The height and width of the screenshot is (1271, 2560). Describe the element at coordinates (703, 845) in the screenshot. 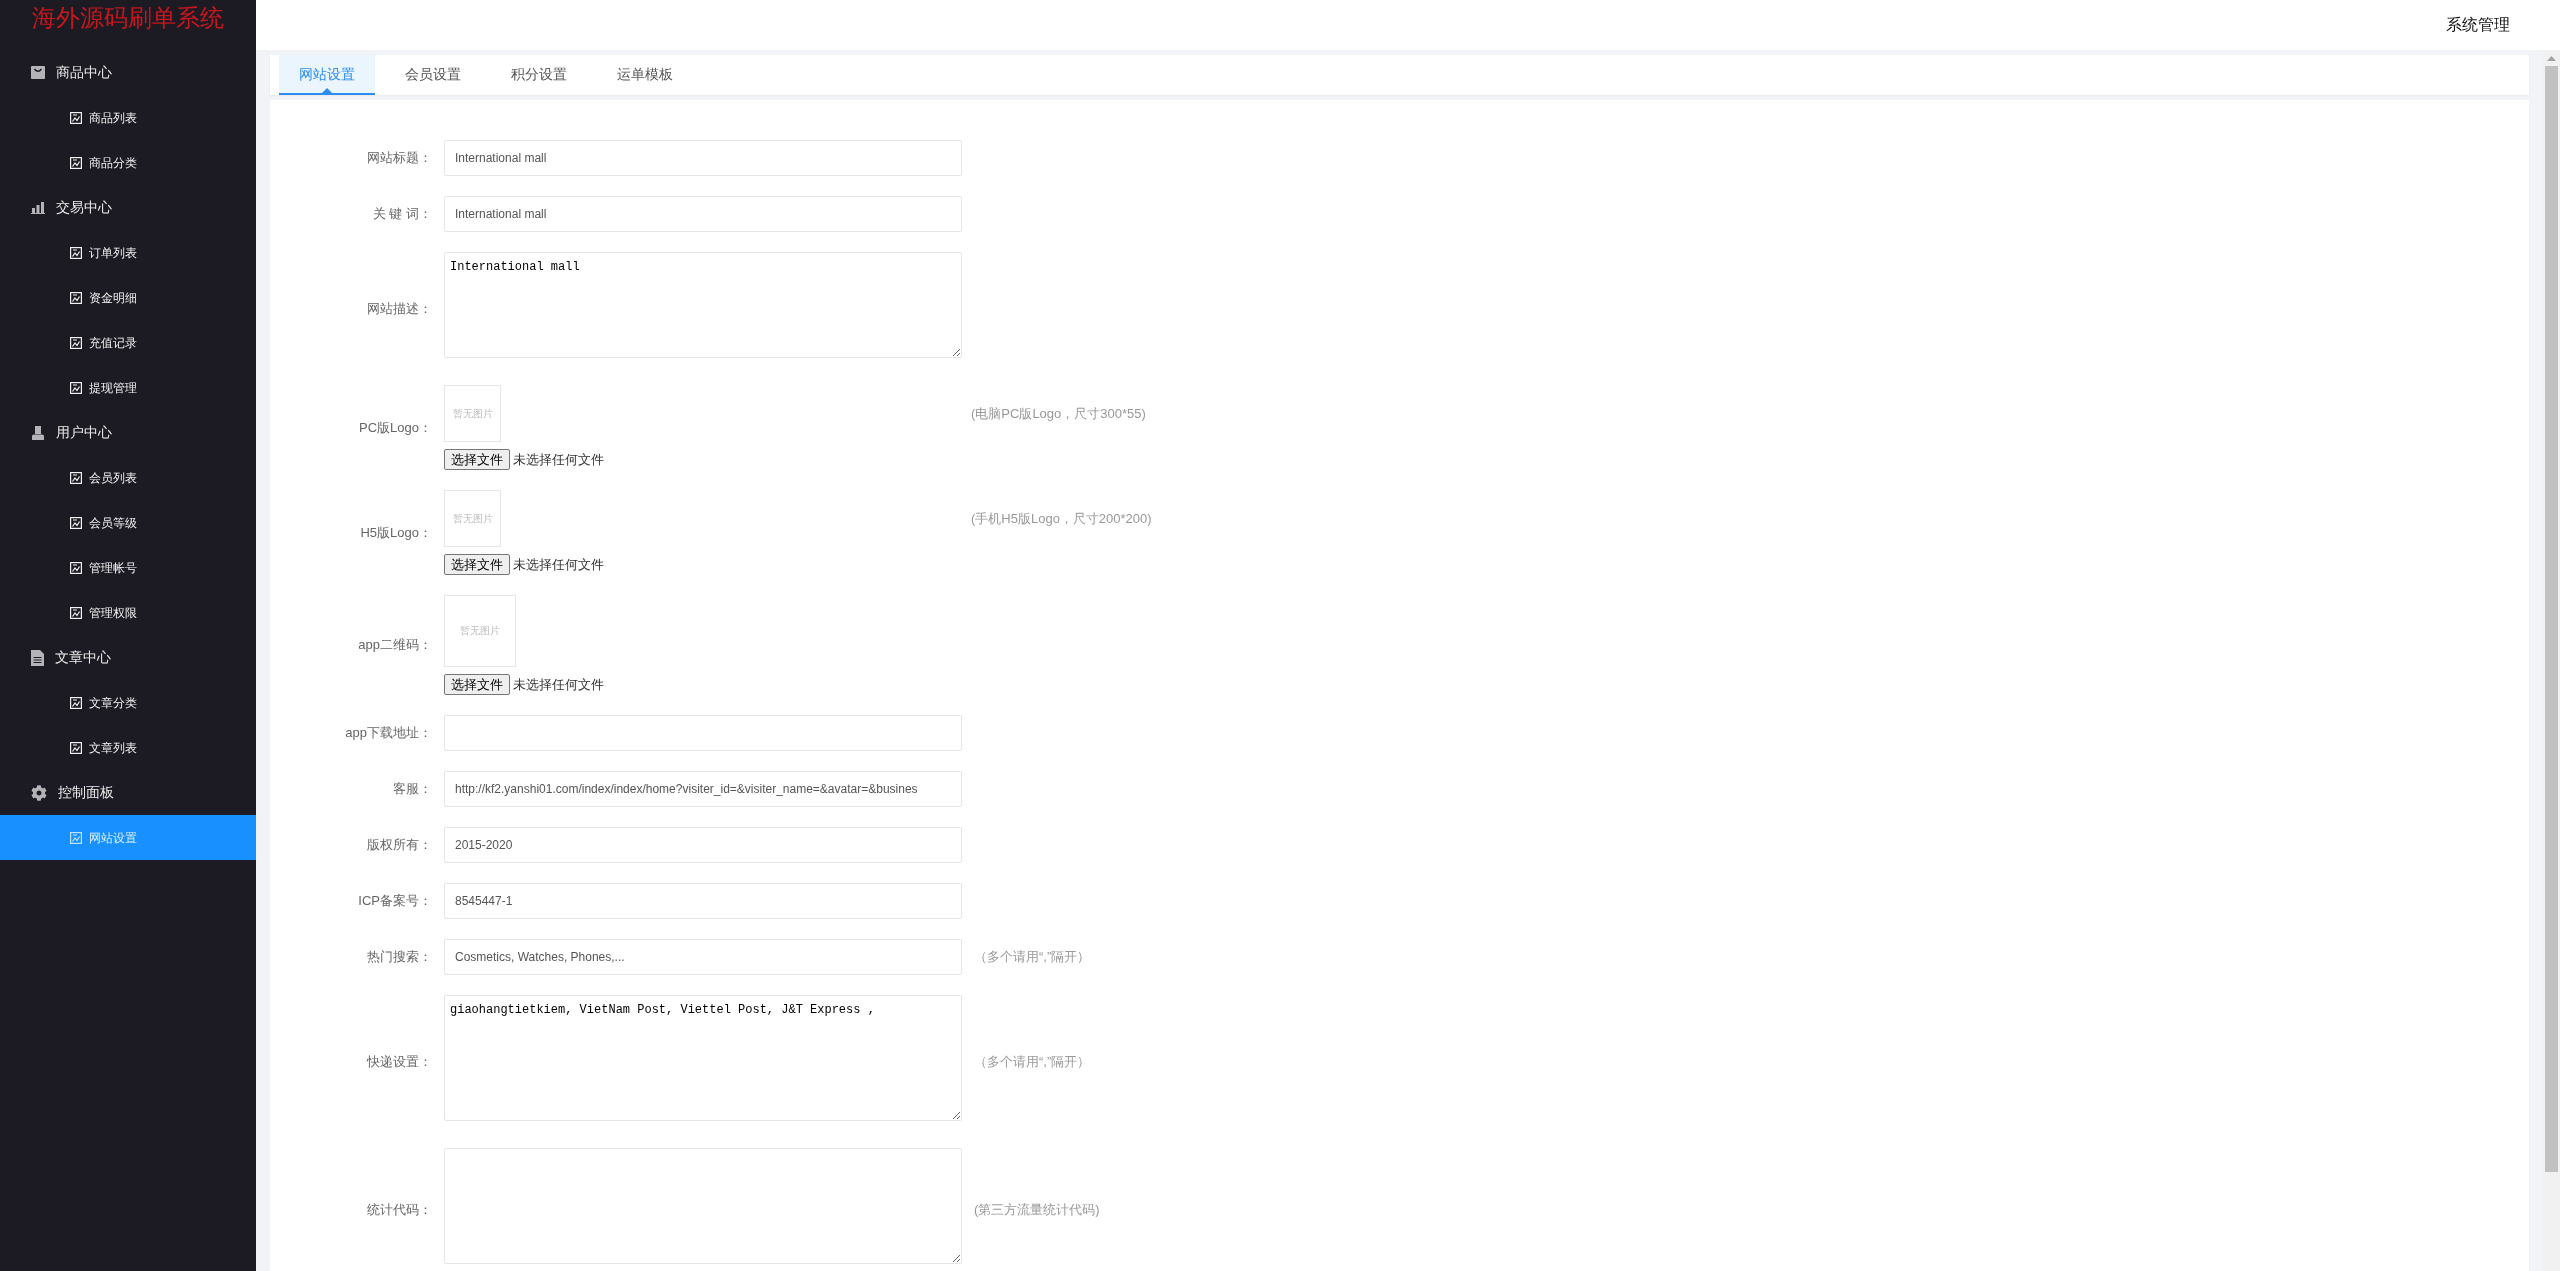

I see `input-field: 2015-2020` at that location.